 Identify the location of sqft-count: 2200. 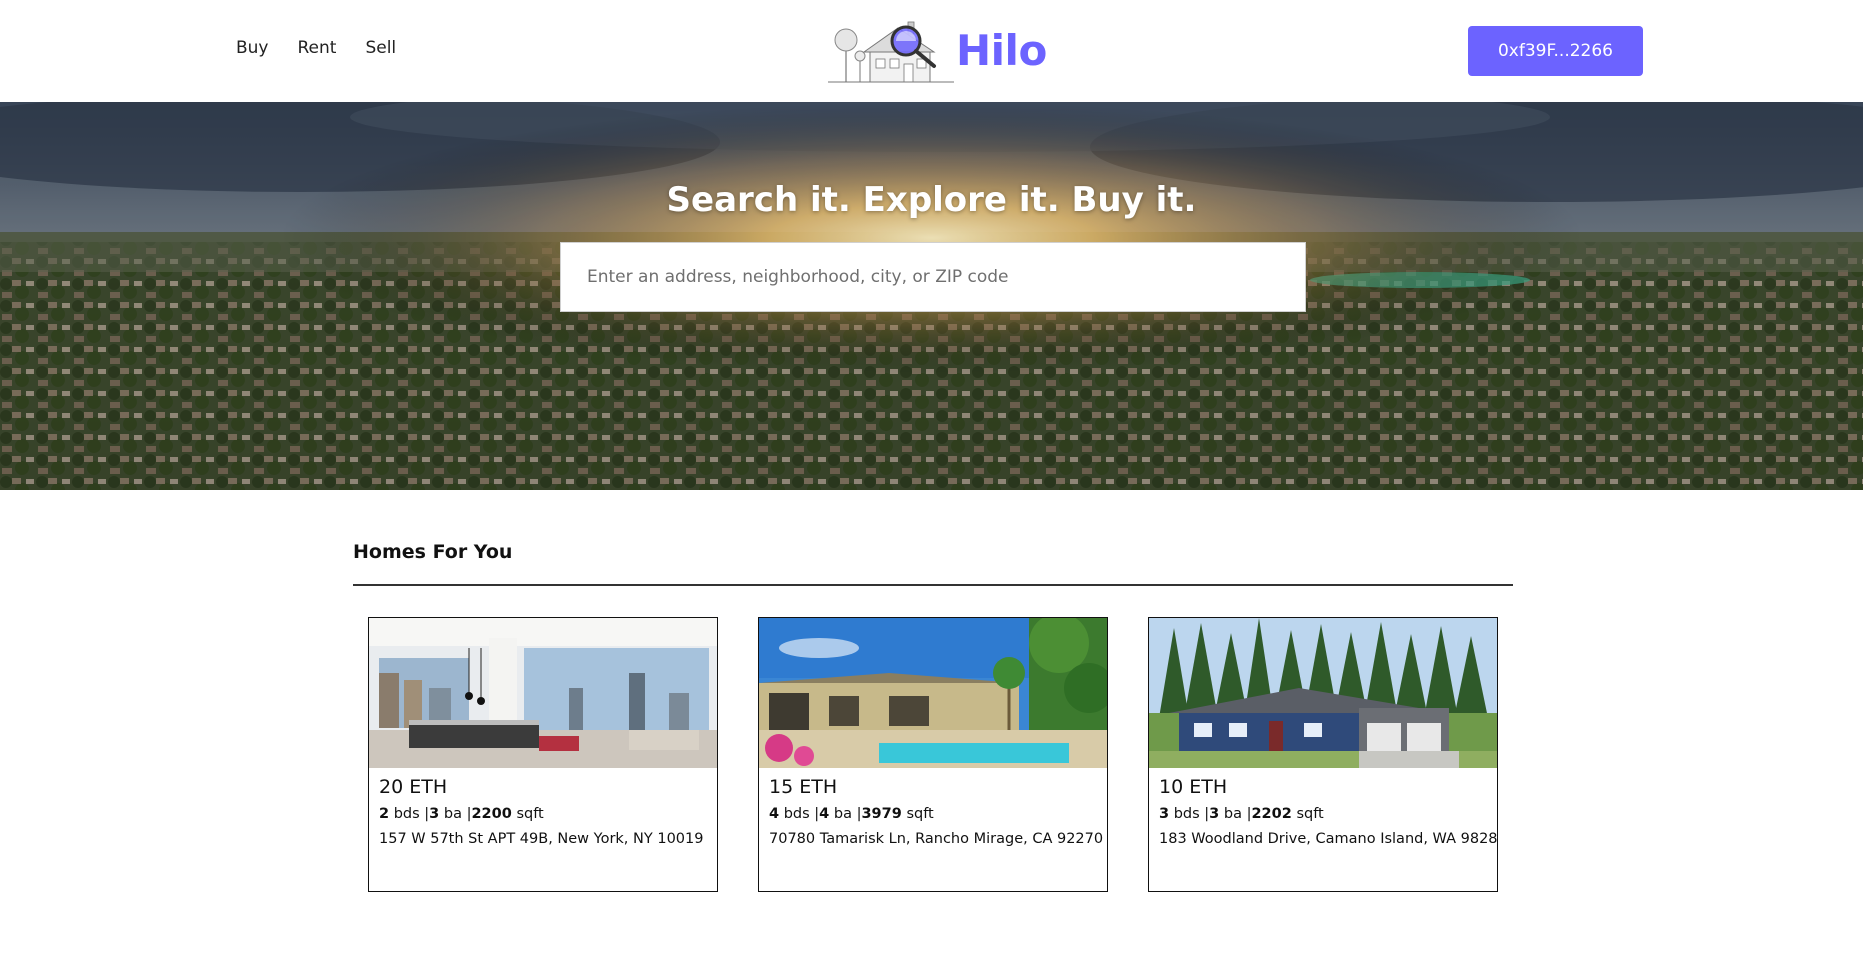
(491, 814).